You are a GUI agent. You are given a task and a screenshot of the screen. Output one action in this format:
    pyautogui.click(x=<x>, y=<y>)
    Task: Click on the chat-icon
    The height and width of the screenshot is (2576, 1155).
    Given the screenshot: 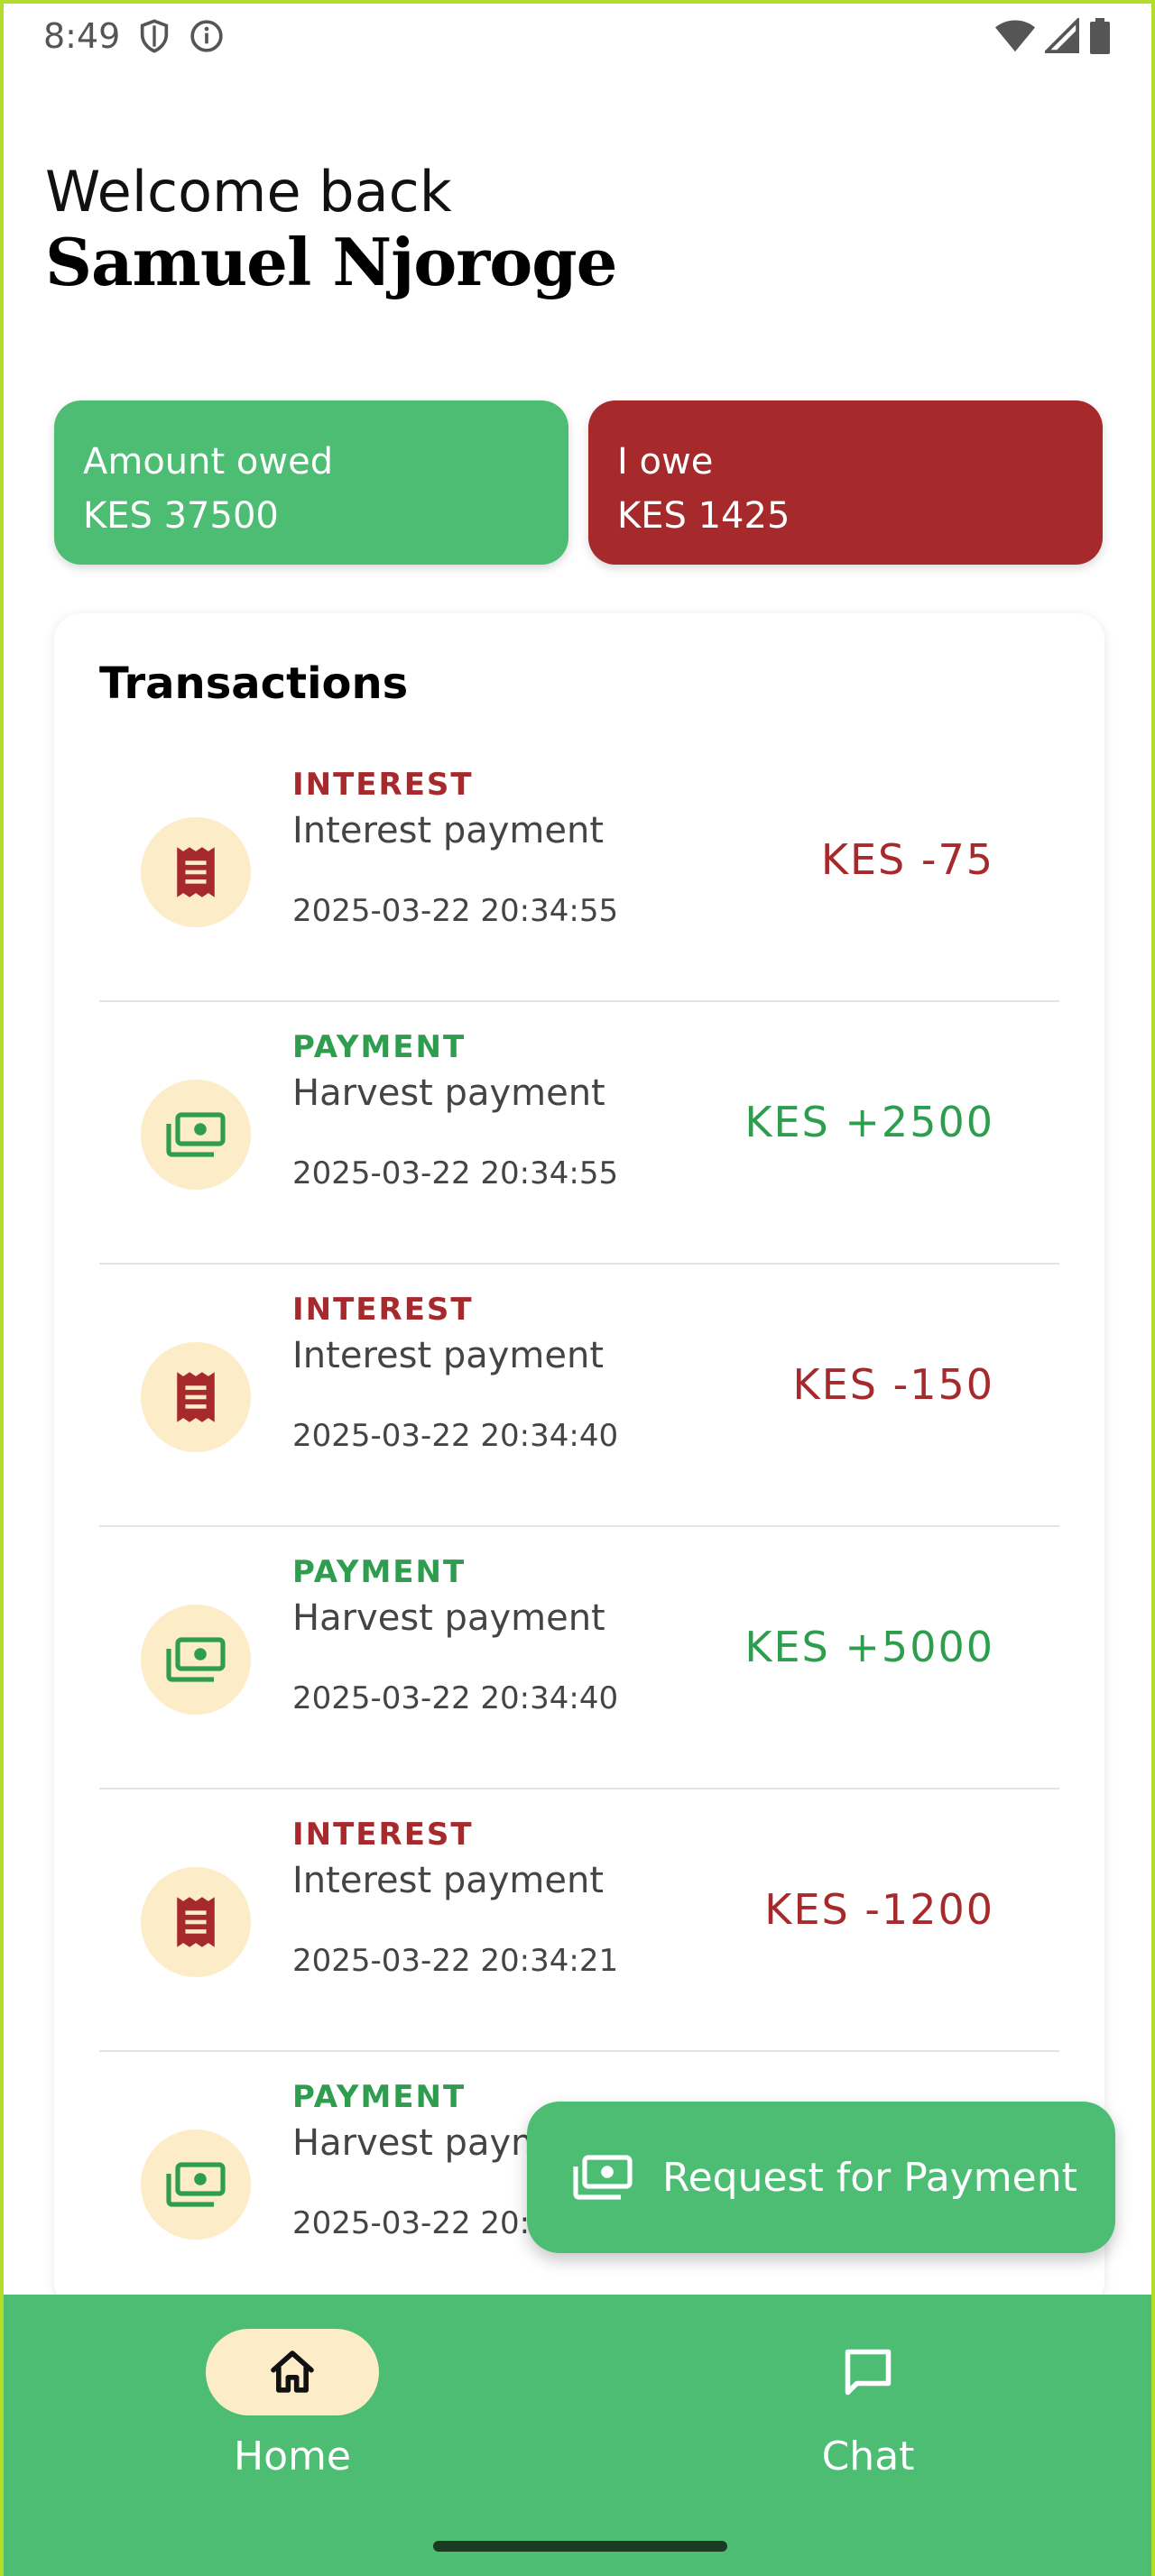 What is the action you would take?
    pyautogui.click(x=868, y=2373)
    